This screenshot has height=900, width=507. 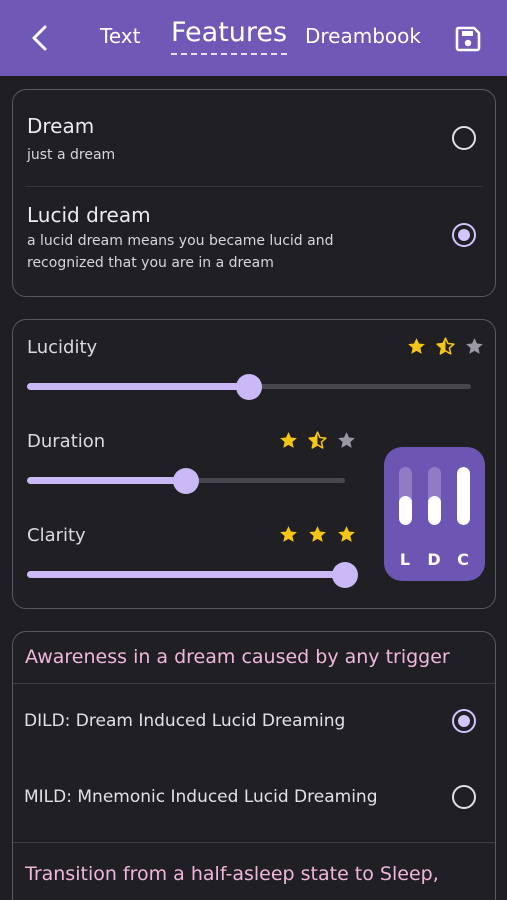 What do you see at coordinates (56, 535) in the screenshot?
I see `clarity-label: Clarity` at bounding box center [56, 535].